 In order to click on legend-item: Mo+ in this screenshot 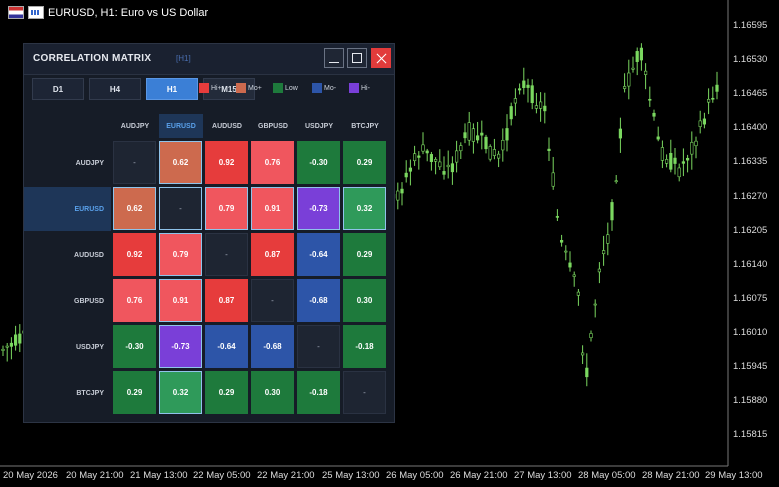, I will do `click(249, 88)`.